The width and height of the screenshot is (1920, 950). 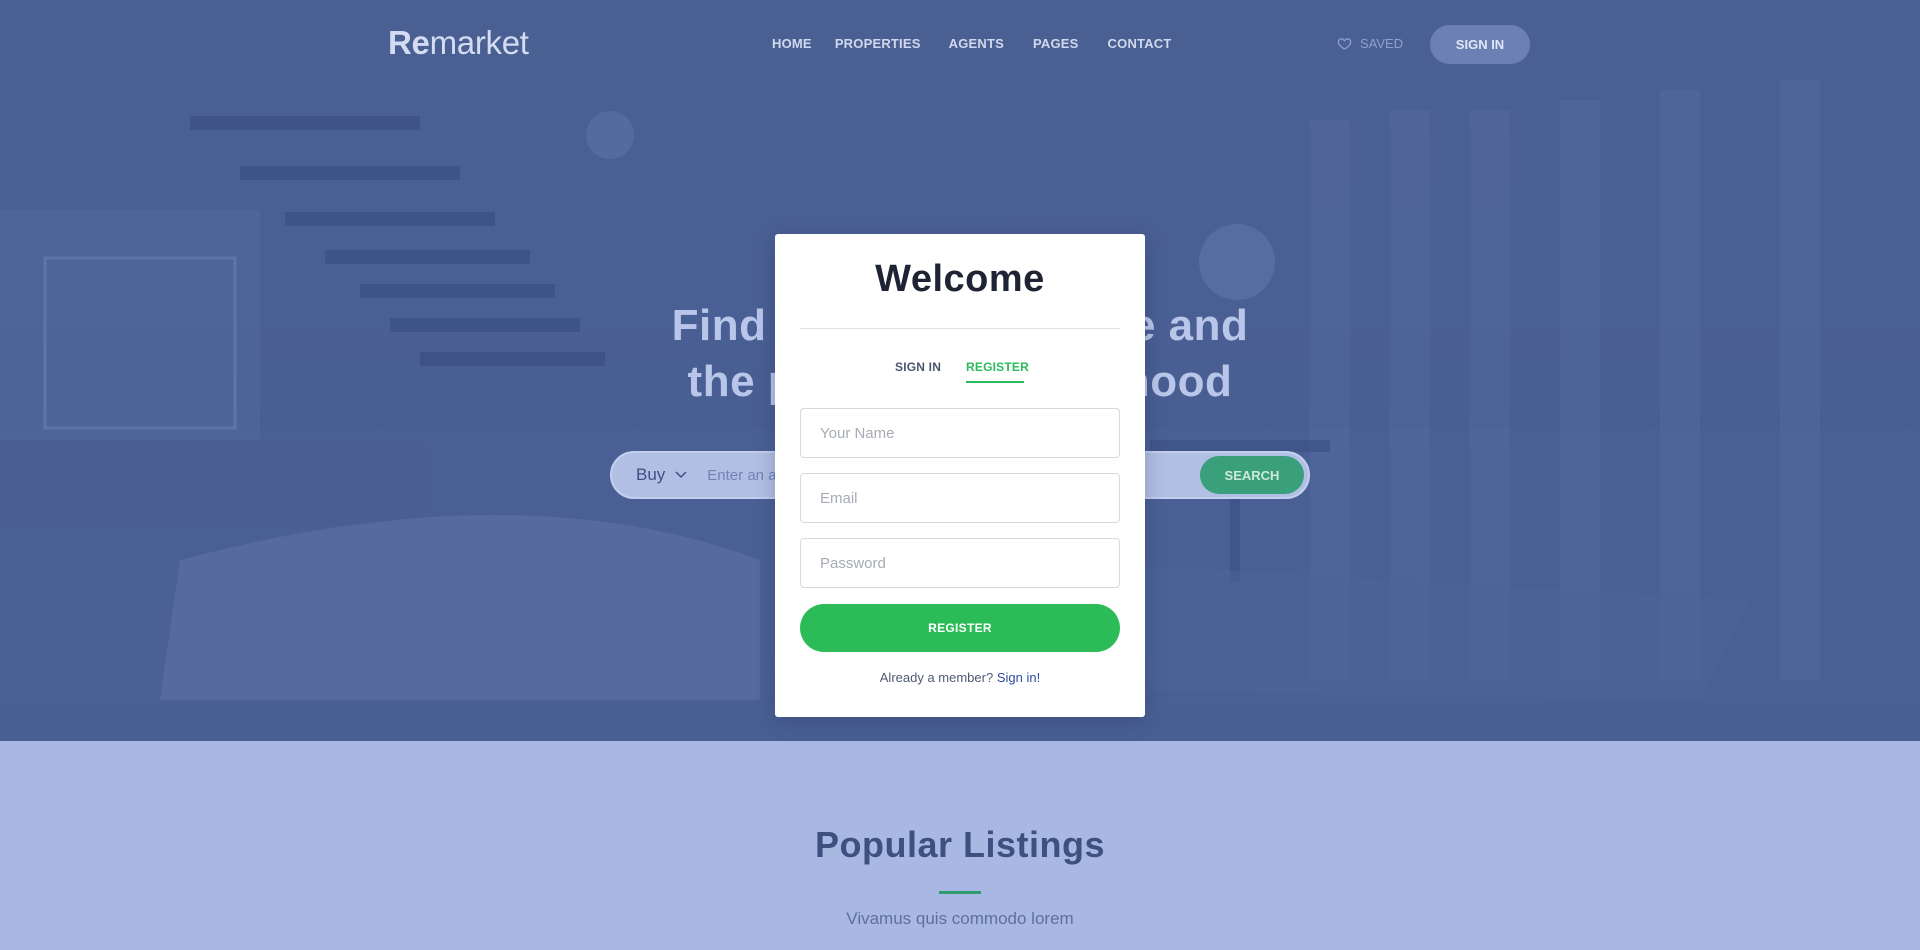 What do you see at coordinates (960, 328) in the screenshot?
I see `modal-divider` at bounding box center [960, 328].